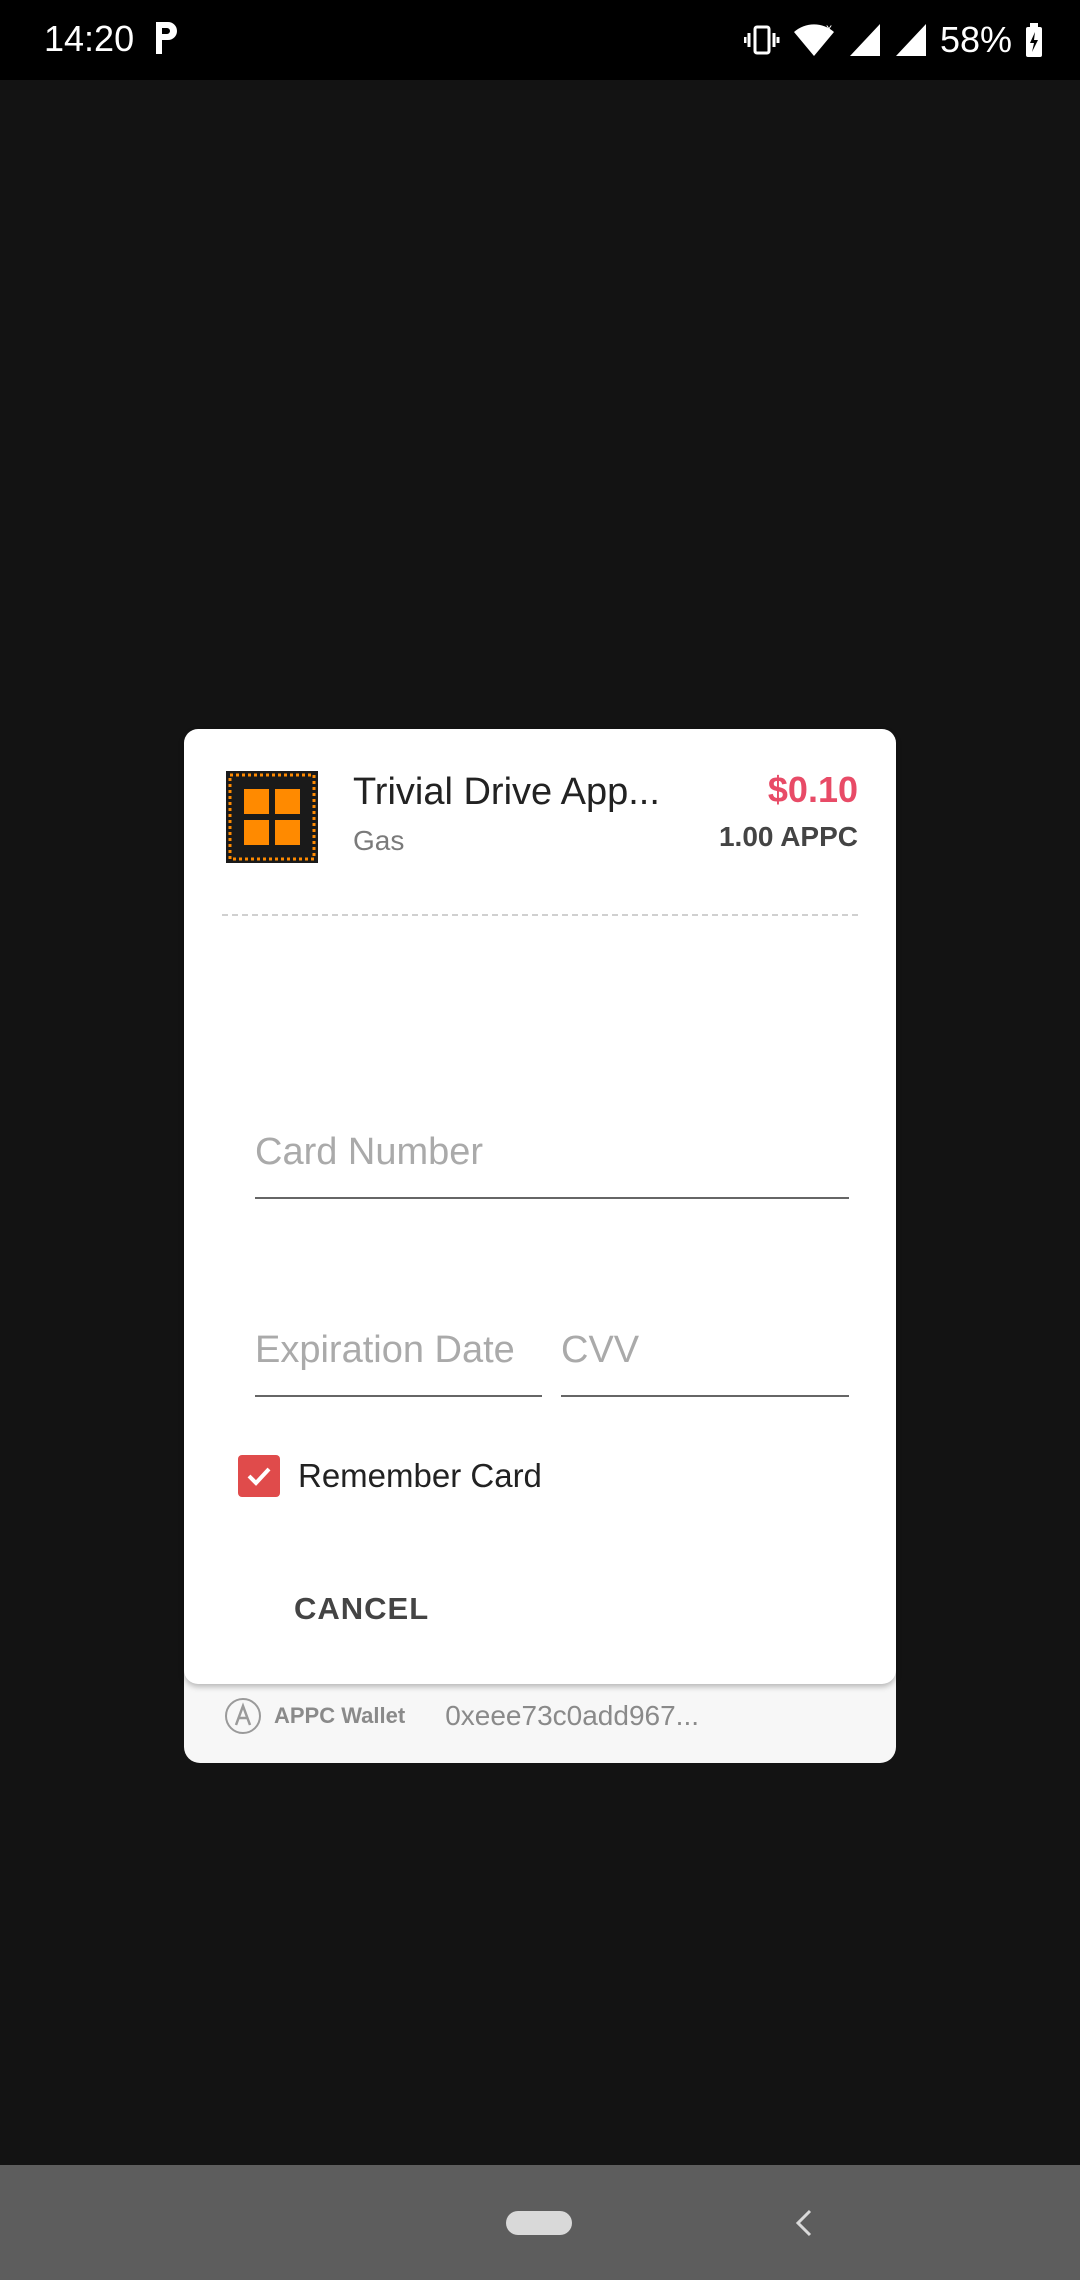  I want to click on status-icons: x 58%, so click(893, 40).